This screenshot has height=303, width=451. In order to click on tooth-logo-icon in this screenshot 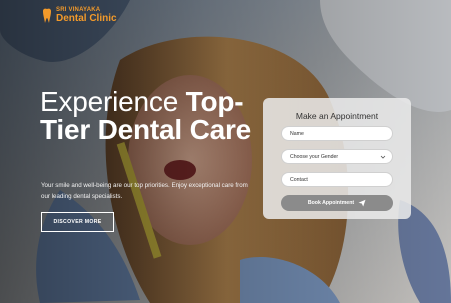, I will do `click(47, 15)`.